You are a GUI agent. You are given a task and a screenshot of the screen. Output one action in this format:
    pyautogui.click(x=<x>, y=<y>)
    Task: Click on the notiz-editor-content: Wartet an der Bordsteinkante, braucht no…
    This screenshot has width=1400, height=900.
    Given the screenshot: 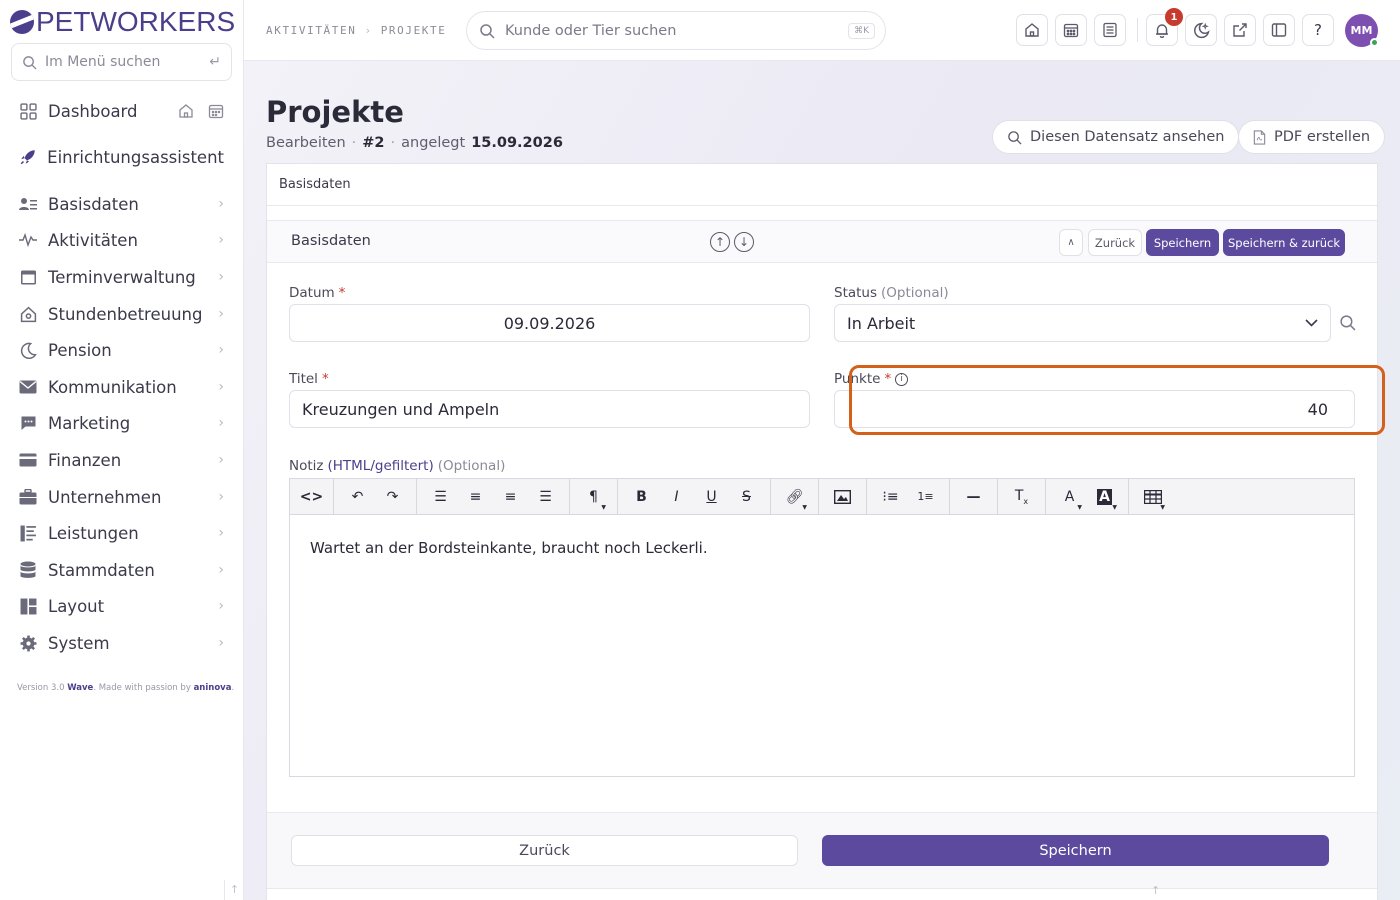 What is the action you would take?
    pyautogui.click(x=509, y=548)
    